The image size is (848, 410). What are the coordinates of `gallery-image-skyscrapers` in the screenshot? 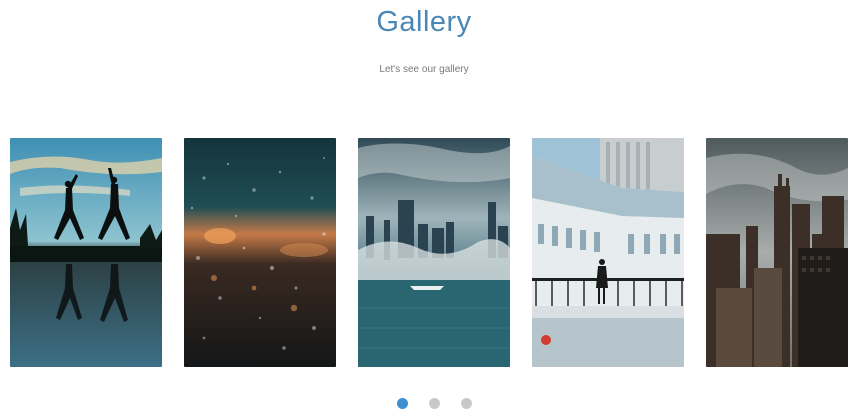 It's located at (777, 252).